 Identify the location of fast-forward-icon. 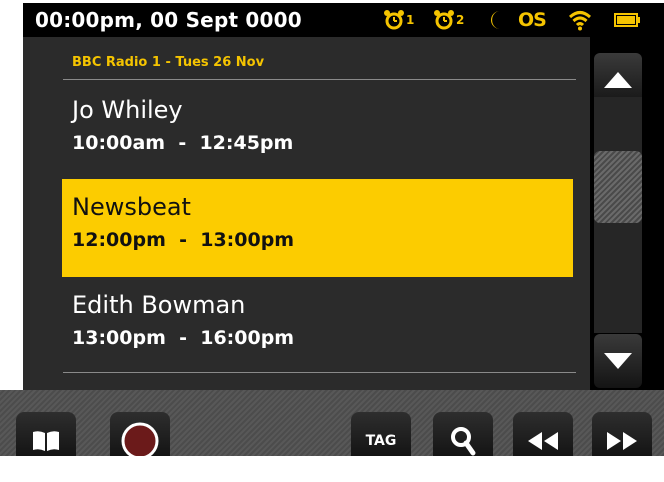
(622, 441).